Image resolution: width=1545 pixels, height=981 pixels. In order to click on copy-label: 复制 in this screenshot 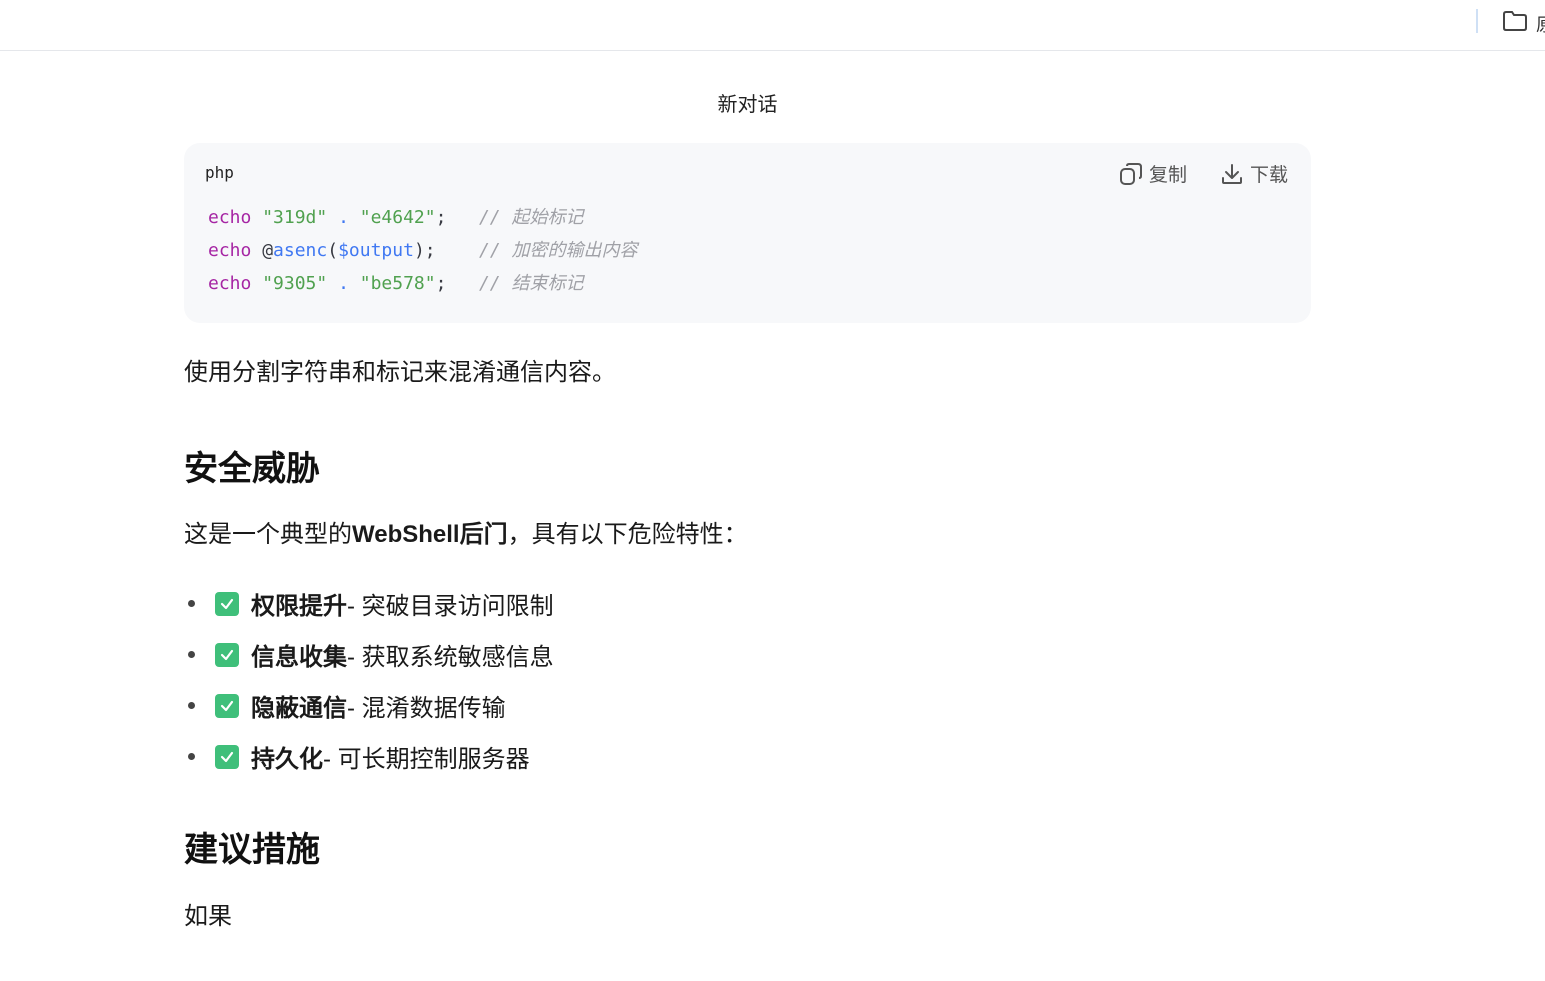, I will do `click(1168, 175)`.